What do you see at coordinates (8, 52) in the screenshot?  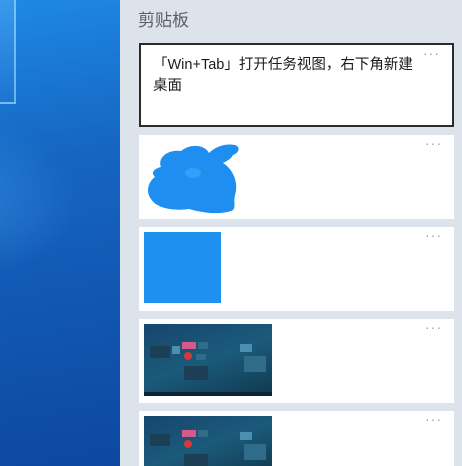 I see `desktop-window-edge` at bounding box center [8, 52].